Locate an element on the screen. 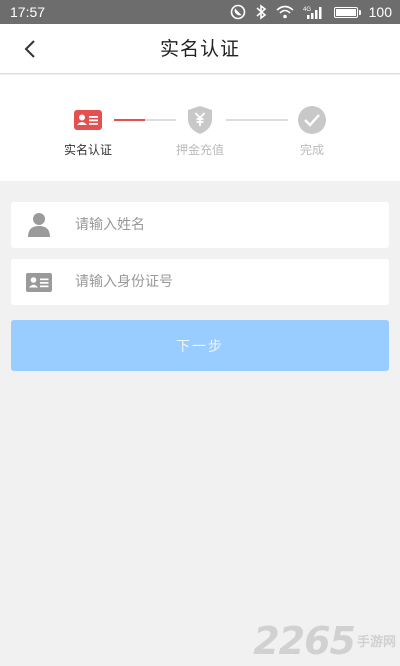 The image size is (400, 666). status-icons: 4G 100 is located at coordinates (311, 12).